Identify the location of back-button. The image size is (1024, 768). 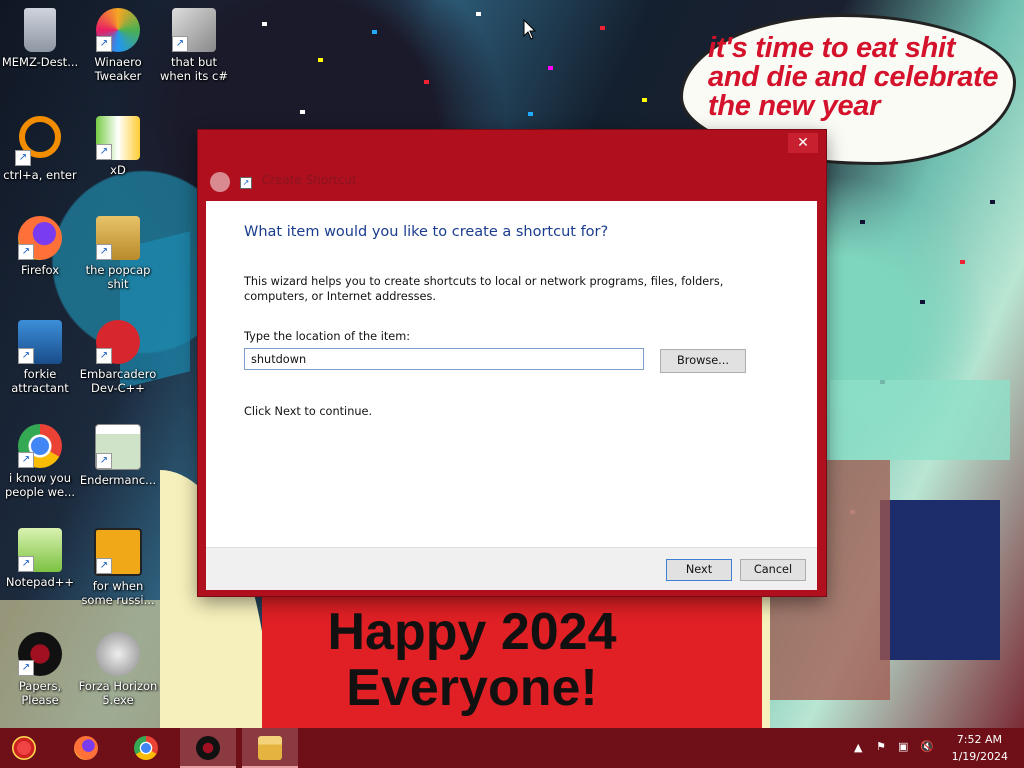
(220, 182).